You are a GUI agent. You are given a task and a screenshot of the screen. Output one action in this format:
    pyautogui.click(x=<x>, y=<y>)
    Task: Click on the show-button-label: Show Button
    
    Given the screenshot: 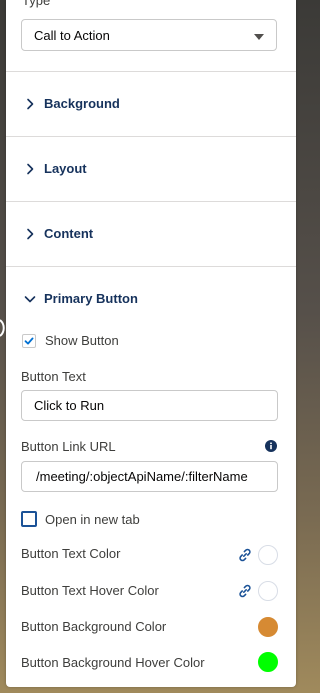 What is the action you would take?
    pyautogui.click(x=82, y=340)
    